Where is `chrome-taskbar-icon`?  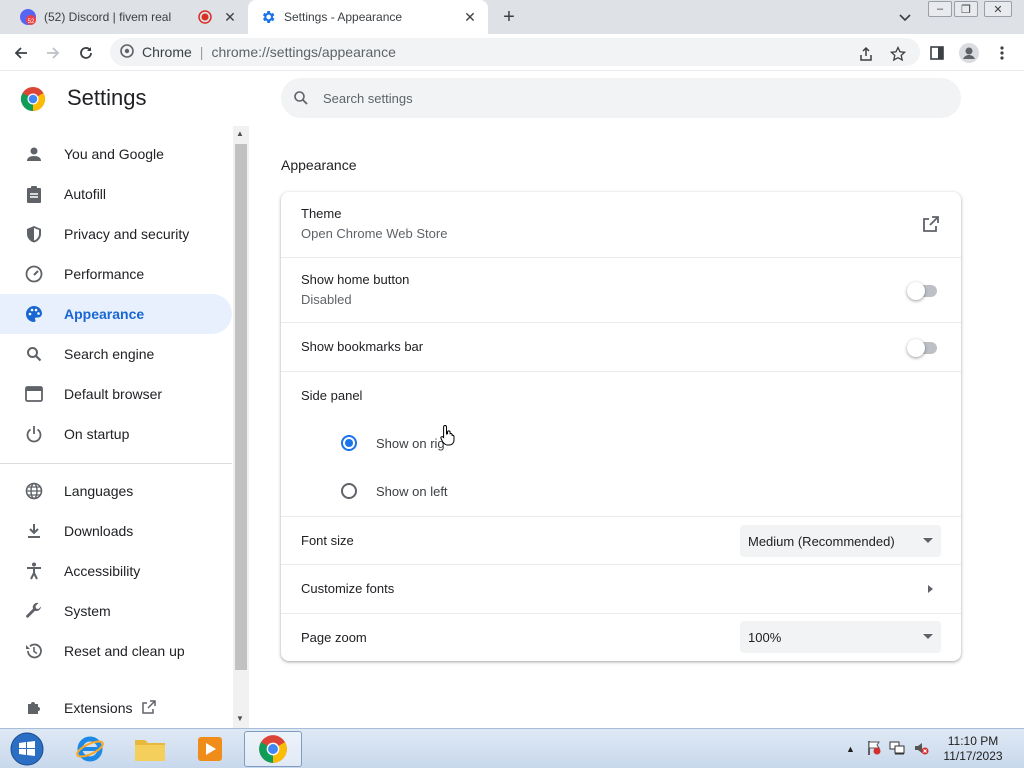
chrome-taskbar-icon is located at coordinates (273, 749).